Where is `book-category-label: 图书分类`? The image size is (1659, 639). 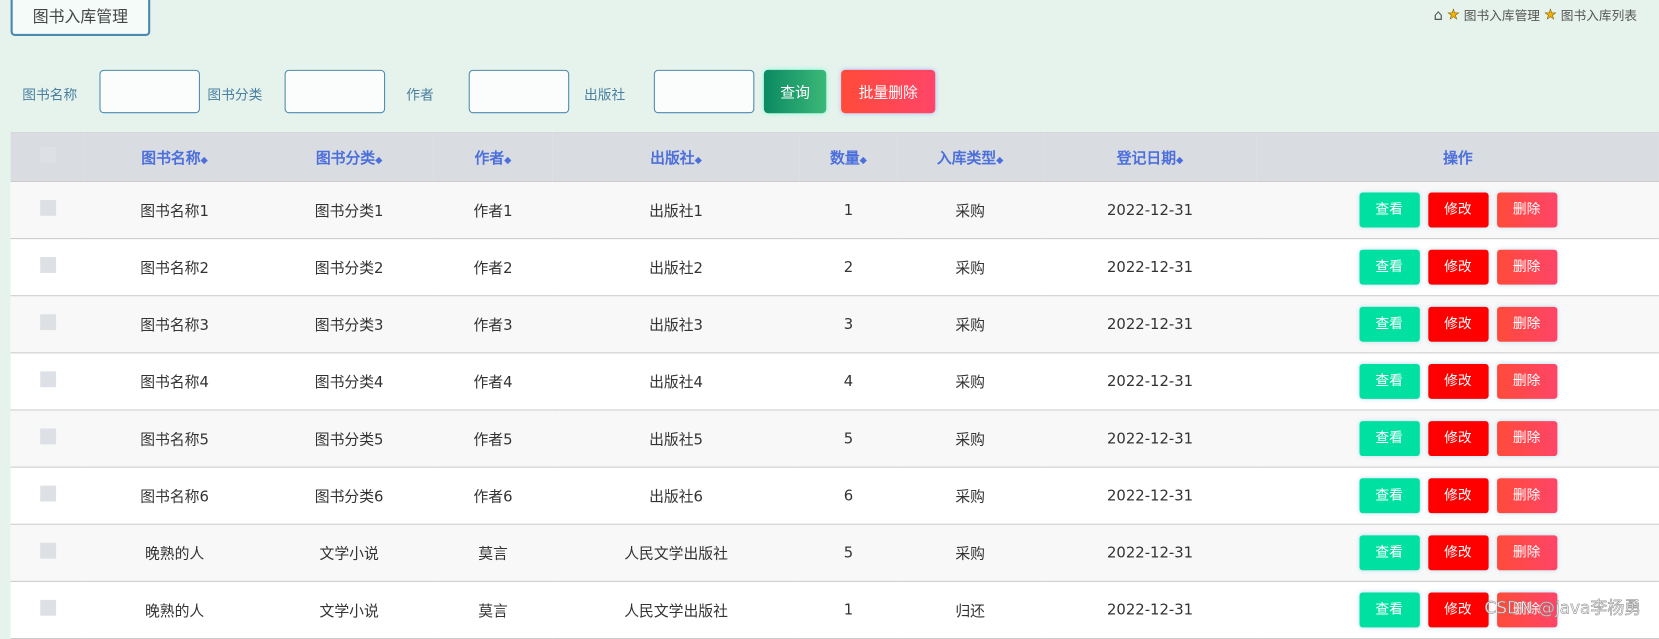 book-category-label: 图书分类 is located at coordinates (235, 95).